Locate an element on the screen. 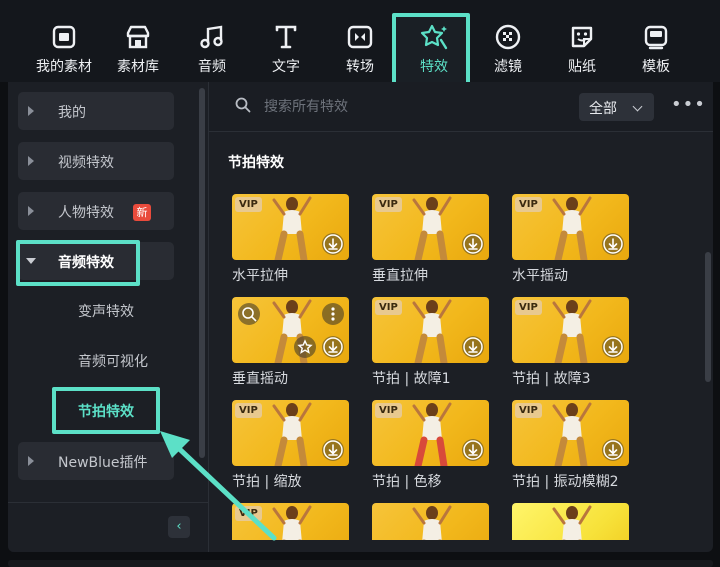 The height and width of the screenshot is (567, 720). tool-effects: 特效 is located at coordinates (434, 48).